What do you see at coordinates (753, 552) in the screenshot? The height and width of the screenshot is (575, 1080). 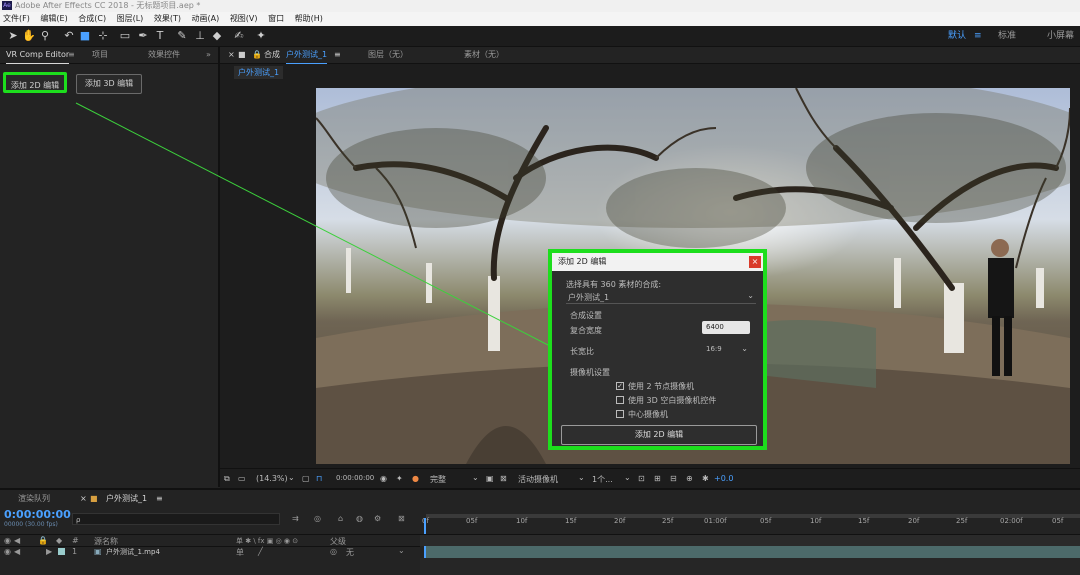 I see `layer-duration-bar` at bounding box center [753, 552].